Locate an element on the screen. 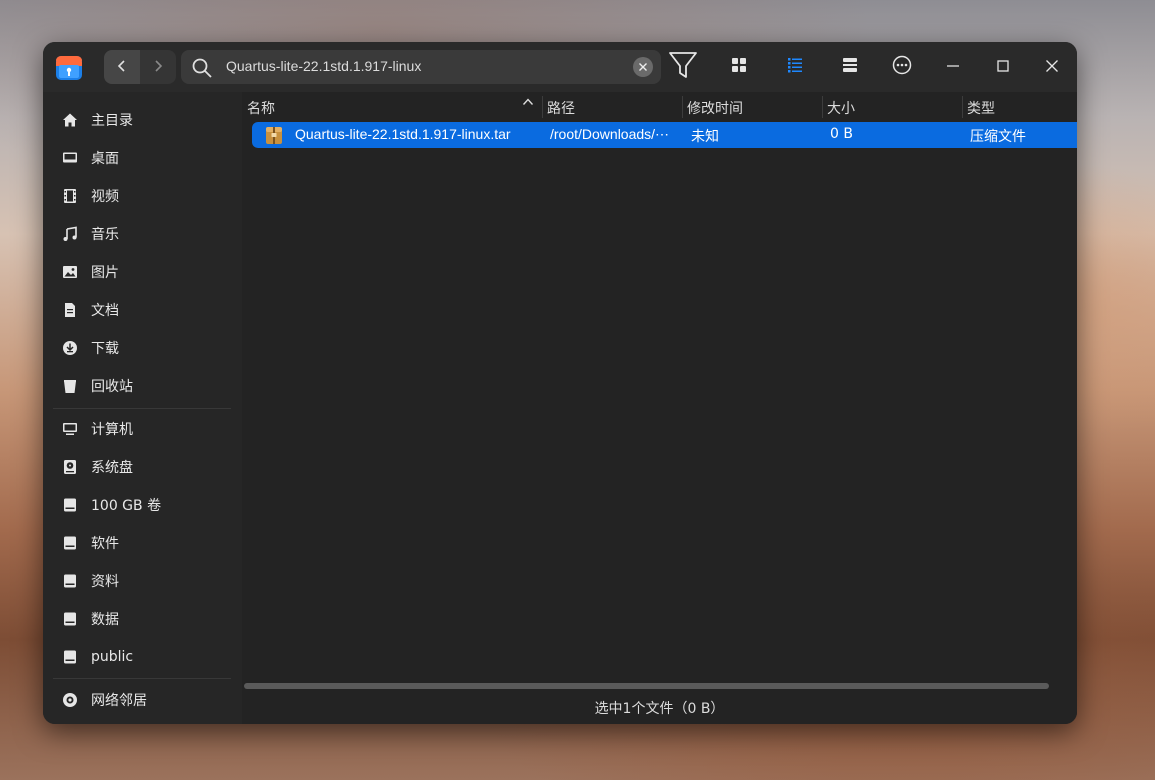 Image resolution: width=1155 pixels, height=780 pixels. sidebar-item-label: 数据 is located at coordinates (105, 620).